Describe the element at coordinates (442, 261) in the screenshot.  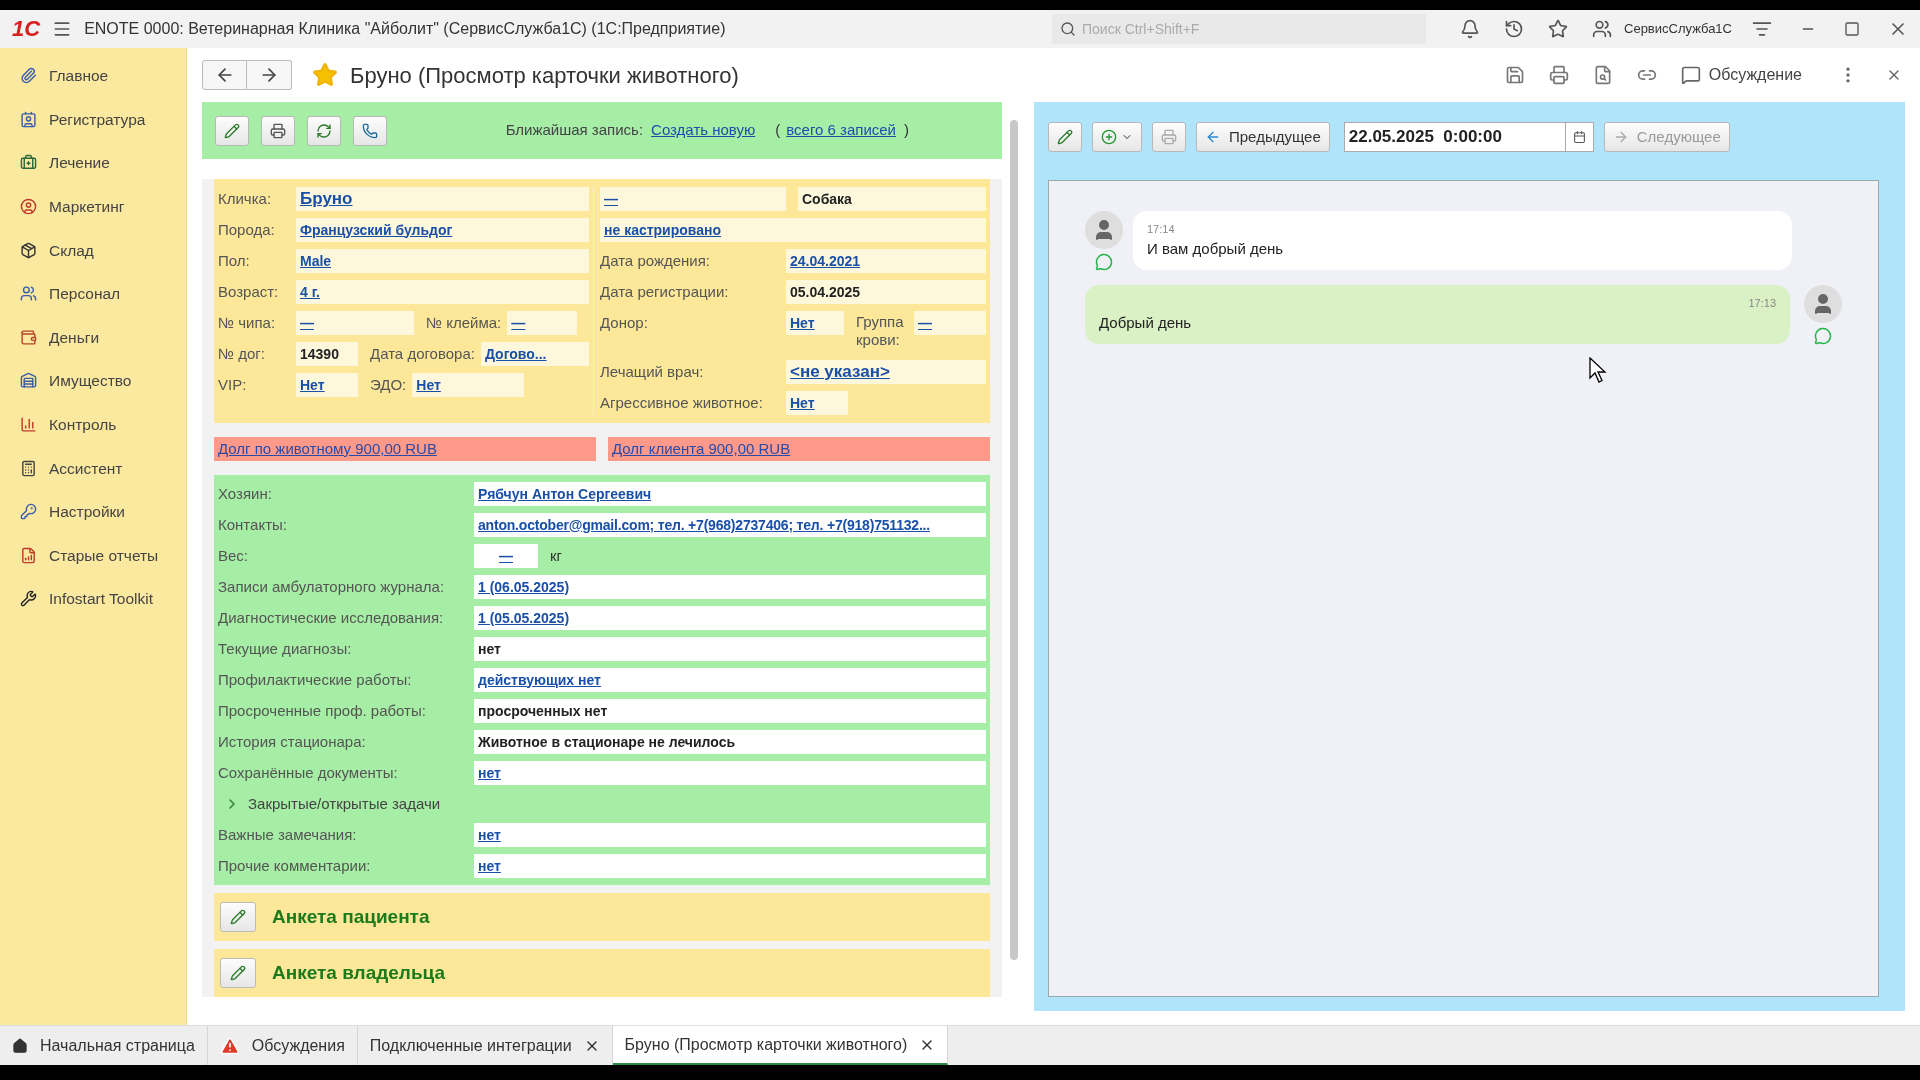
I see `field-value: Male` at that location.